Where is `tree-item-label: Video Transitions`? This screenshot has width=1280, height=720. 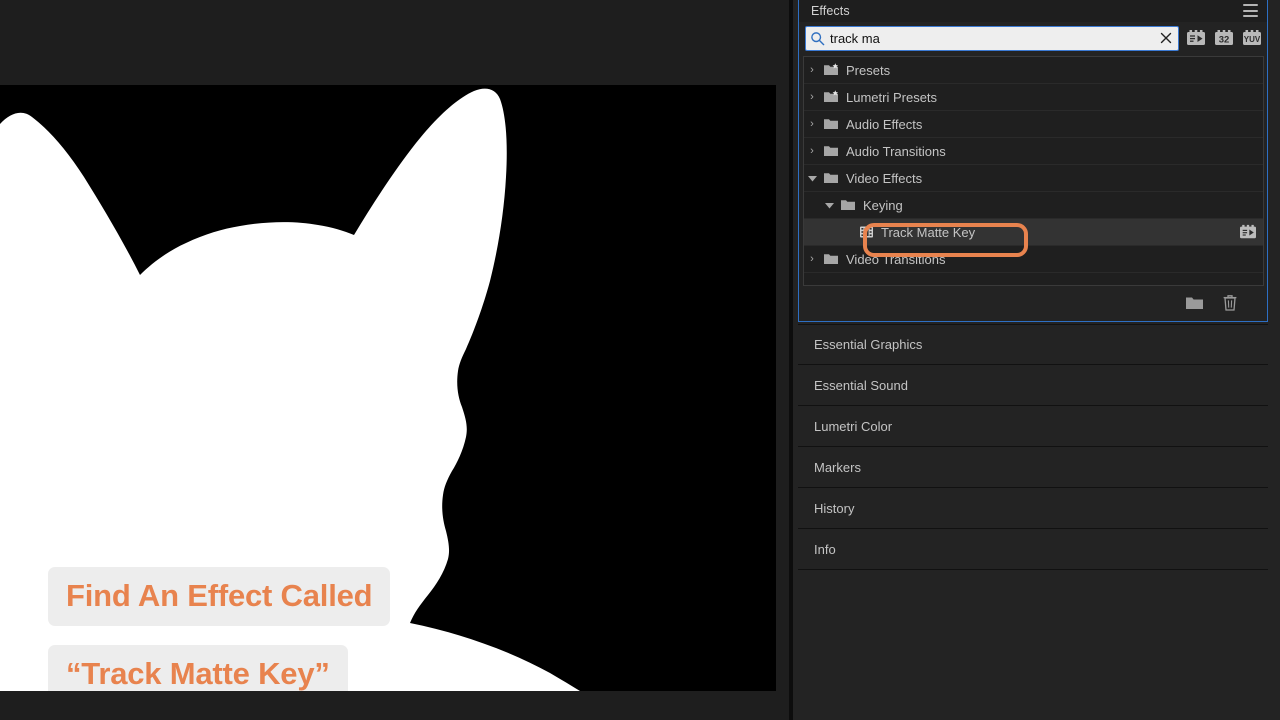 tree-item-label: Video Transitions is located at coordinates (896, 259).